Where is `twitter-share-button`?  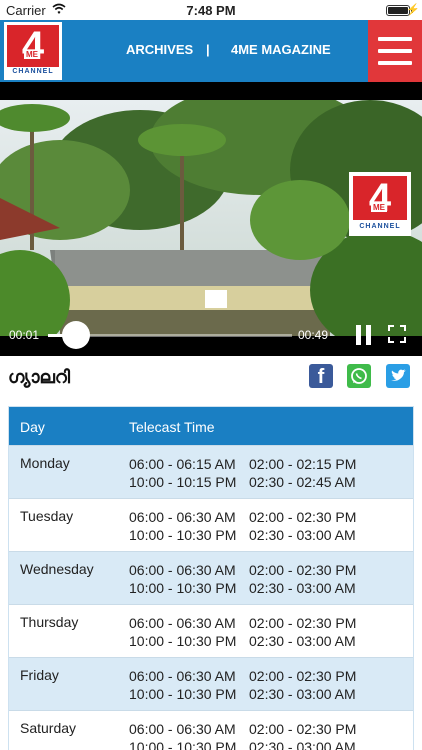 twitter-share-button is located at coordinates (398, 376).